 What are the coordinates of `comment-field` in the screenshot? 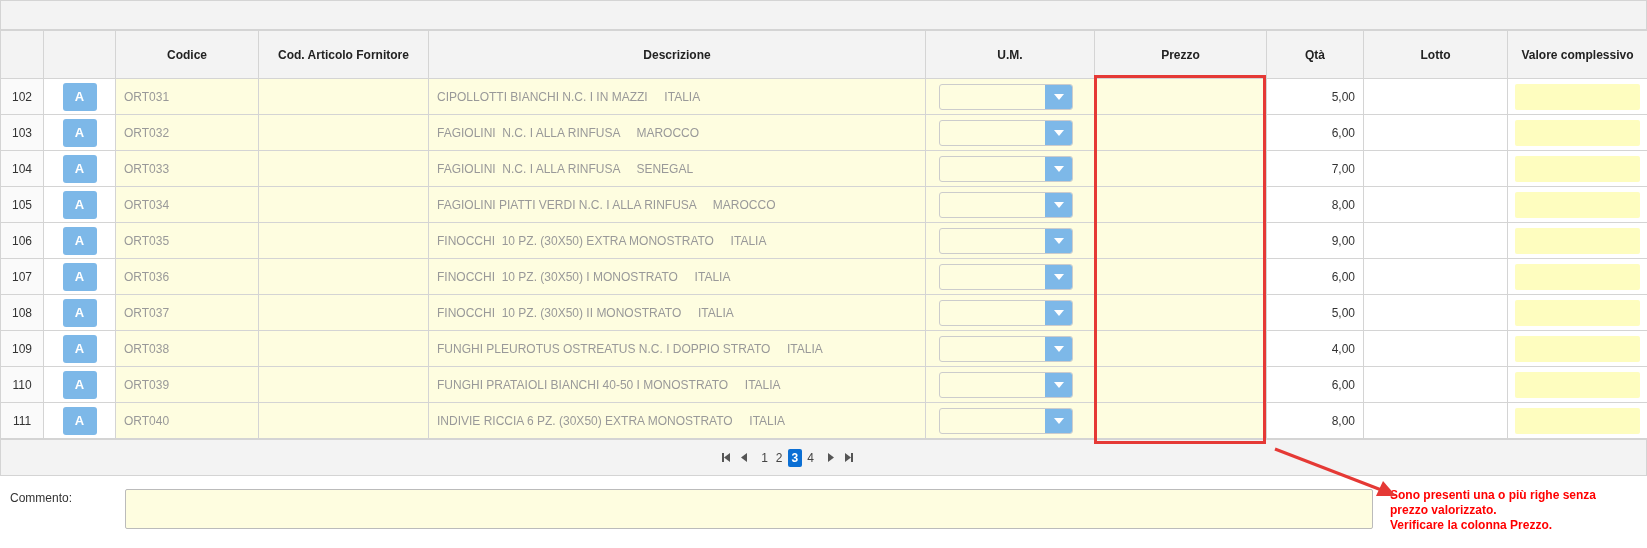 It's located at (749, 509).